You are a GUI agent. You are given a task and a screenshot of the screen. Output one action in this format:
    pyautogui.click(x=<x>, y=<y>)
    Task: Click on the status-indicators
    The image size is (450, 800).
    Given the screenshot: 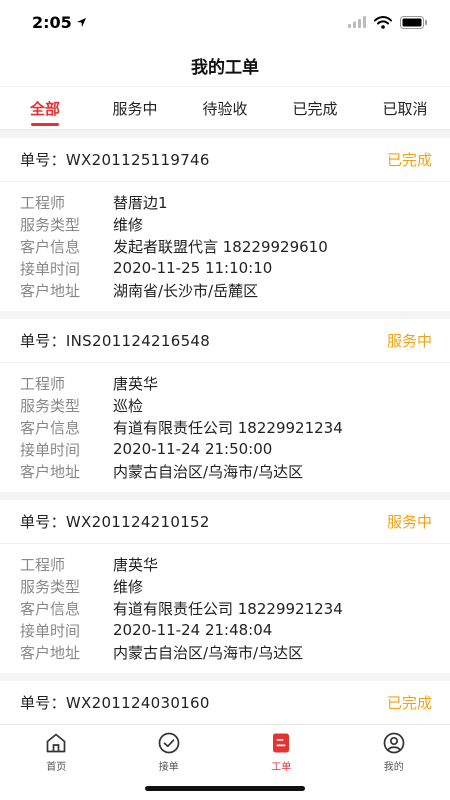 What is the action you would take?
    pyautogui.click(x=388, y=22)
    